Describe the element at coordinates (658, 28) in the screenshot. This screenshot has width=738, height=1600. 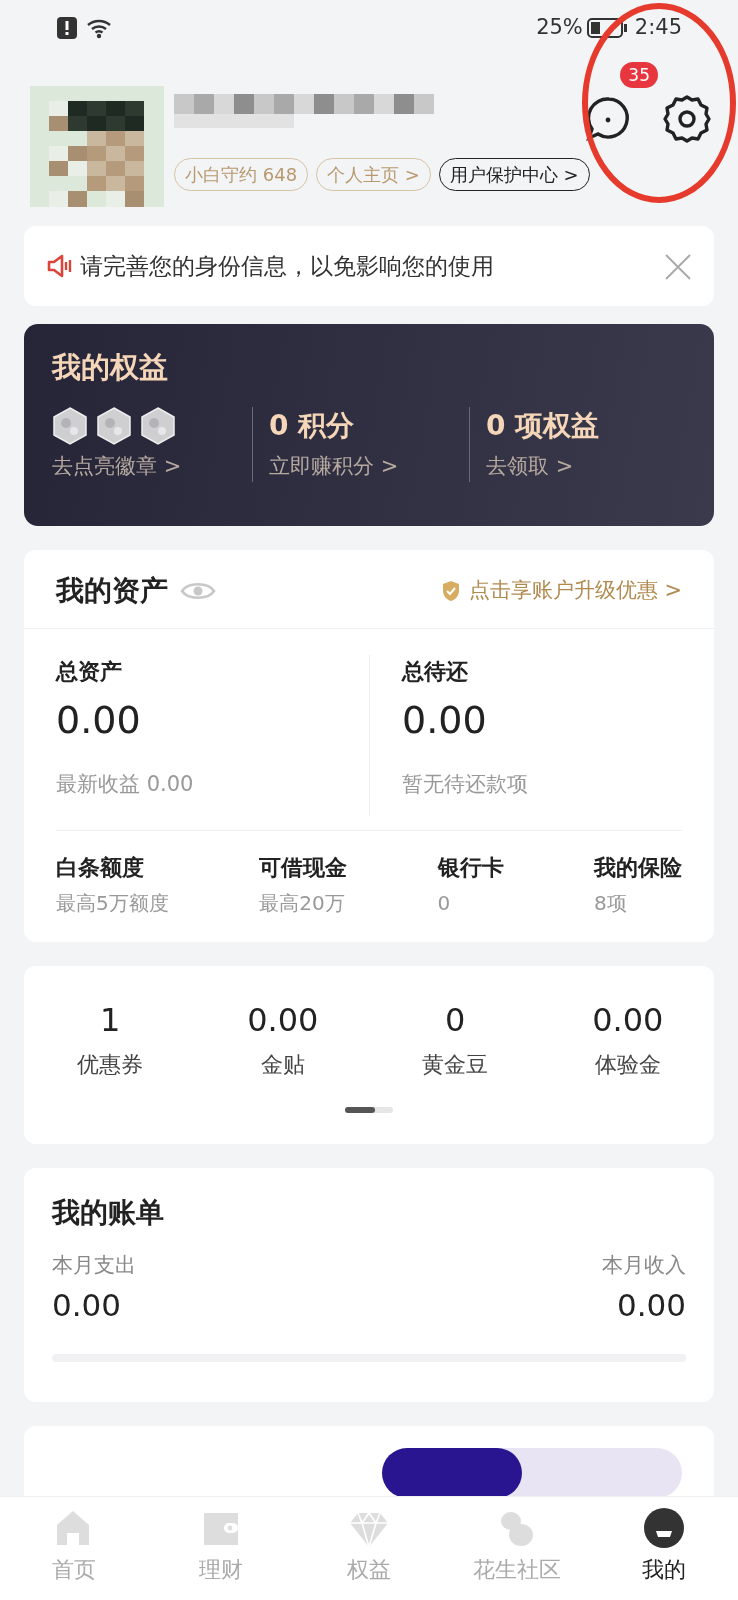
I see `status-time: 2:45` at that location.